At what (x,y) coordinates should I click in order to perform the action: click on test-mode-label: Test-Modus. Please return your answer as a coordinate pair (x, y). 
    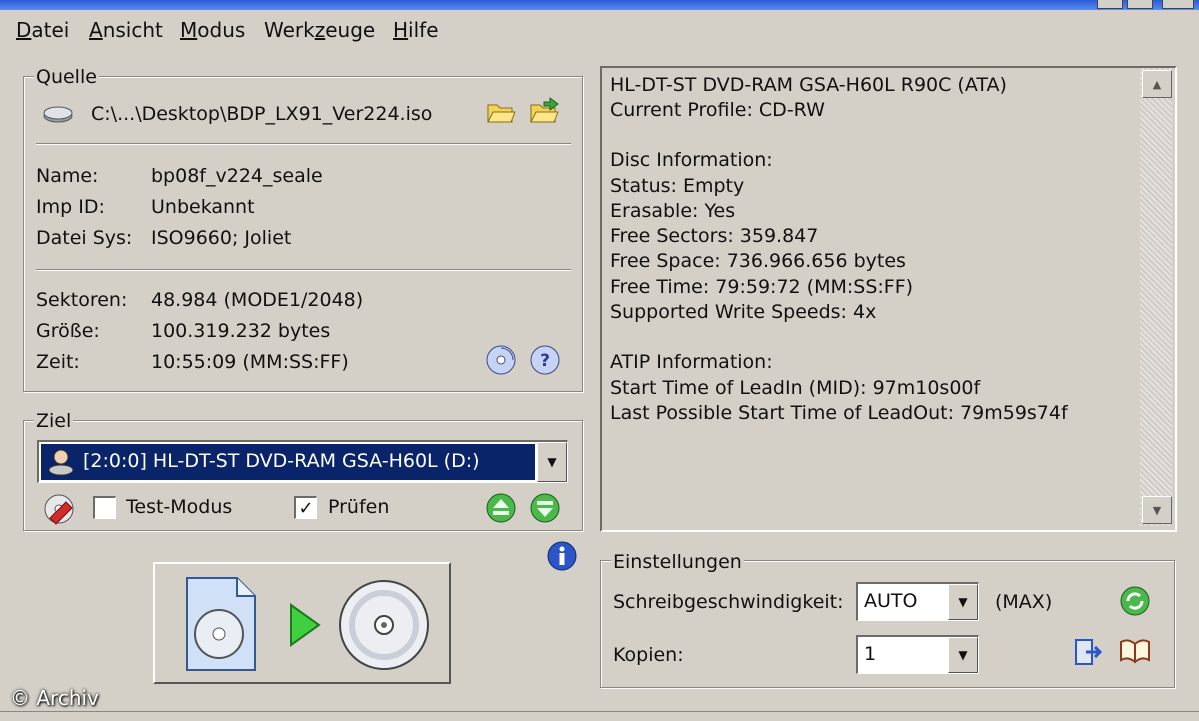
    Looking at the image, I should click on (179, 507).